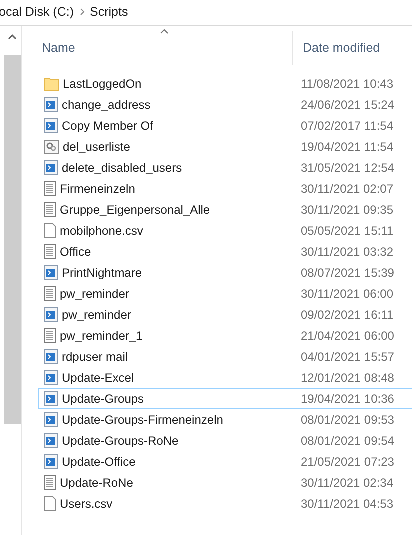  Describe the element at coordinates (352, 48) in the screenshot. I see `column-header: Date modified` at that location.